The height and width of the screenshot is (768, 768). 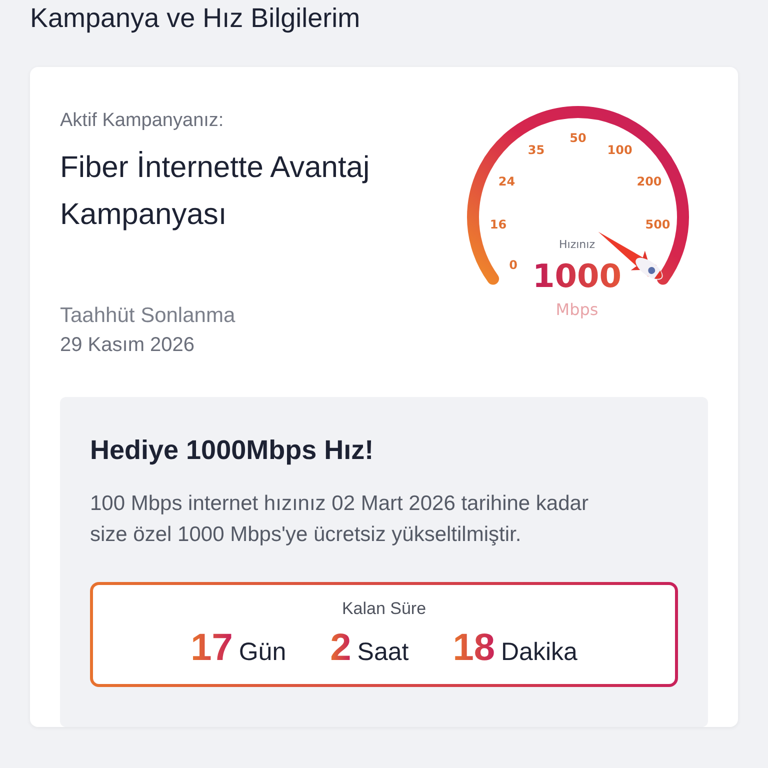 What do you see at coordinates (196, 18) in the screenshot?
I see `page-title: Kampanya ve Hız Bilgilerim` at bounding box center [196, 18].